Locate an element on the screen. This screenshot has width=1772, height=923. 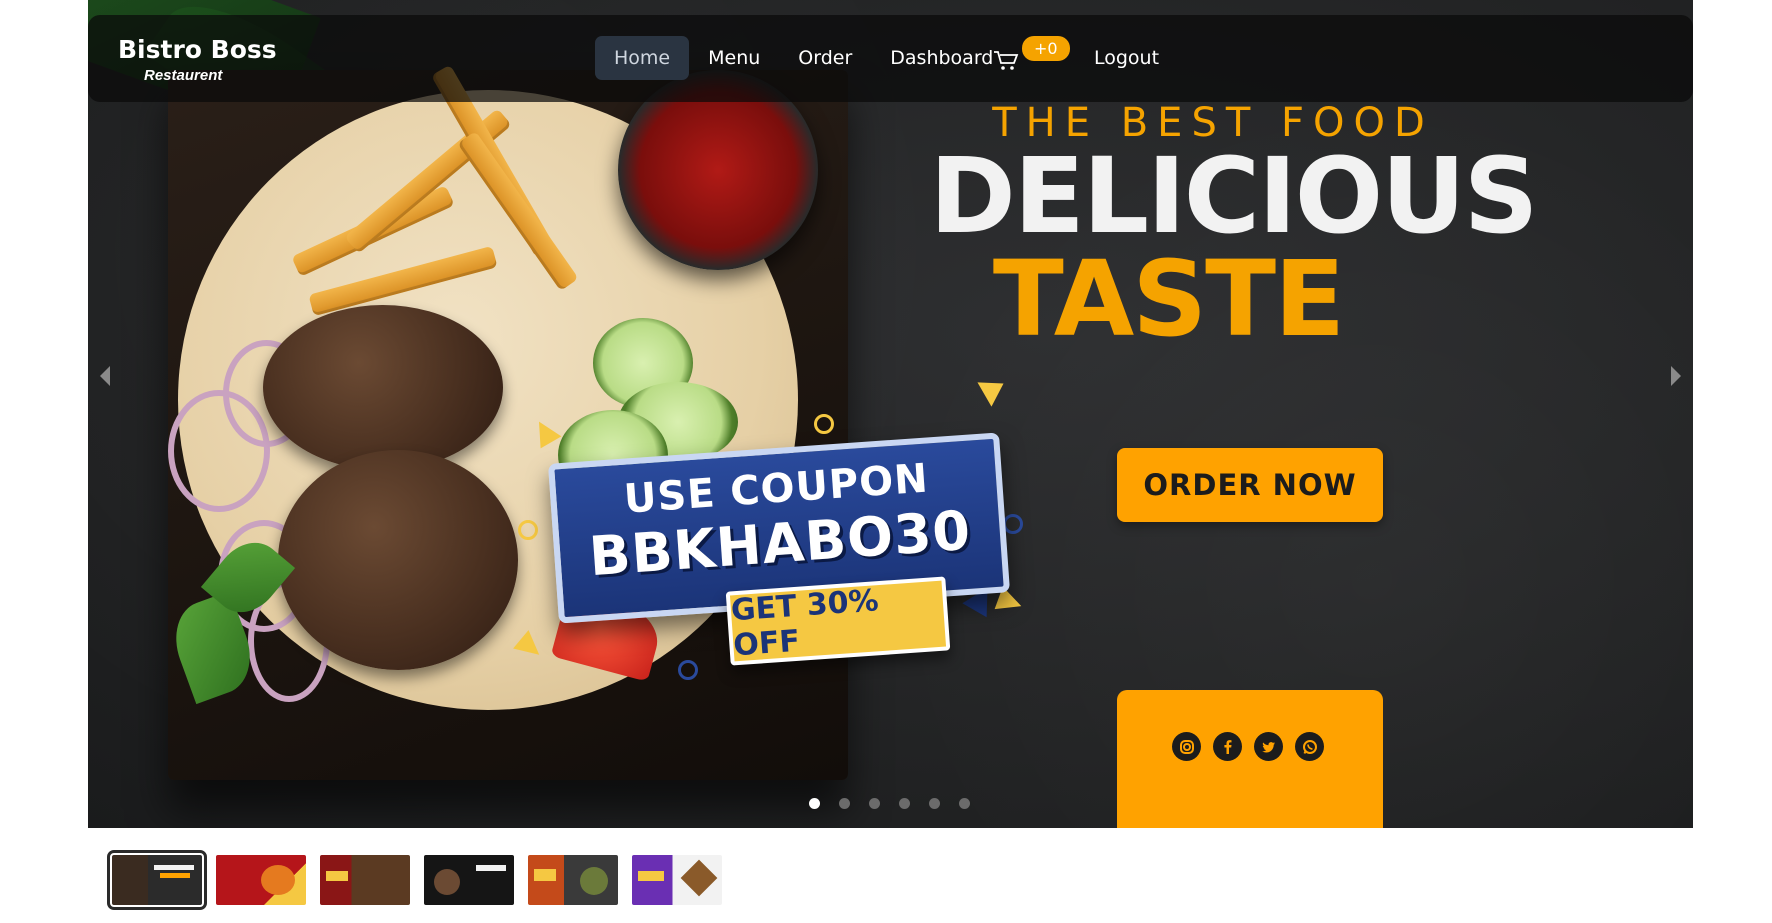
nav-links: Home Menu Order Dashboard is located at coordinates (803, 58).